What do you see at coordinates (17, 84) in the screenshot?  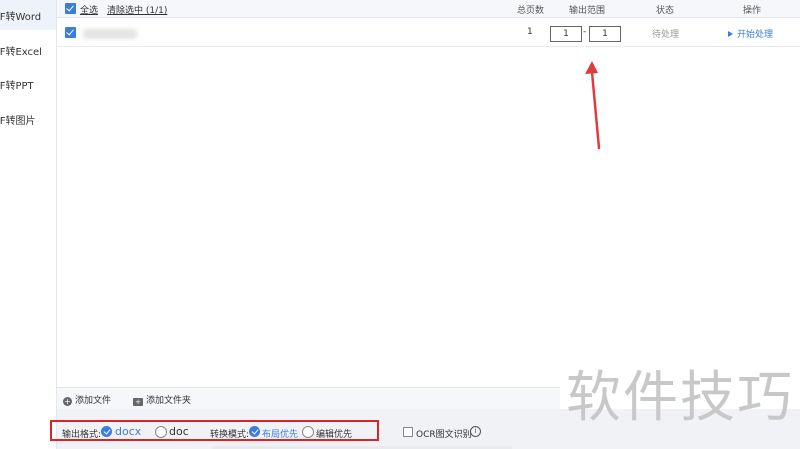 I see `sidebar-item-pdf-to-ppt: DF转PPT` at bounding box center [17, 84].